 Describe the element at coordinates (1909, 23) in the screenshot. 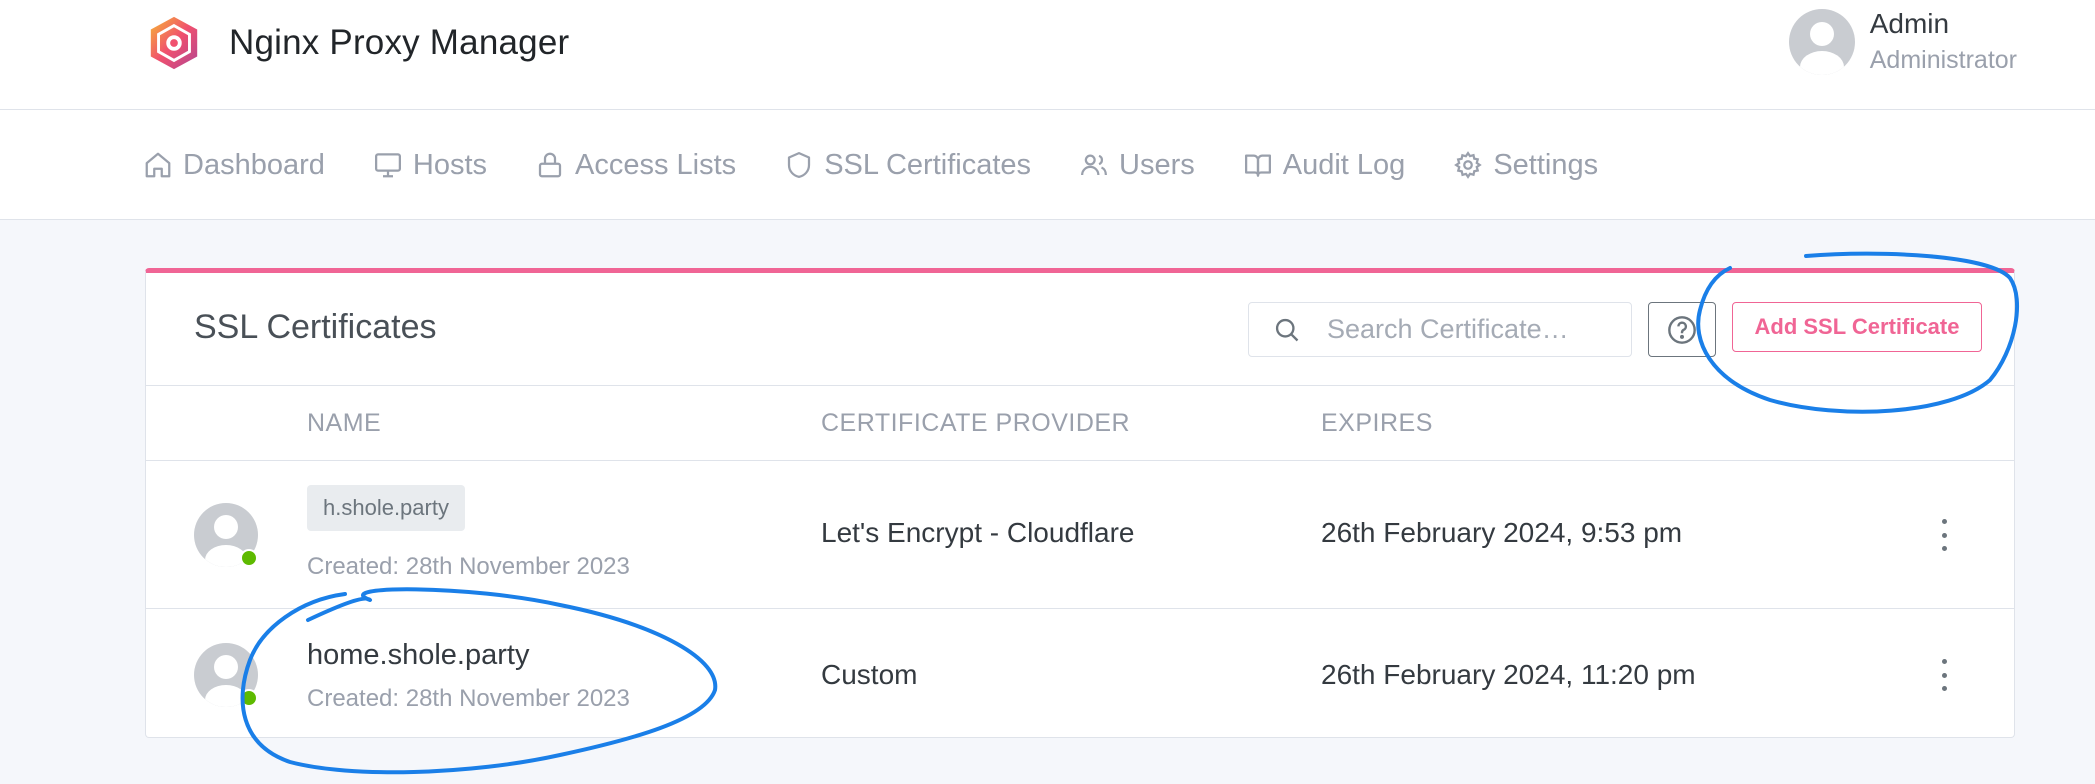

I see `user-name: Admin` at that location.